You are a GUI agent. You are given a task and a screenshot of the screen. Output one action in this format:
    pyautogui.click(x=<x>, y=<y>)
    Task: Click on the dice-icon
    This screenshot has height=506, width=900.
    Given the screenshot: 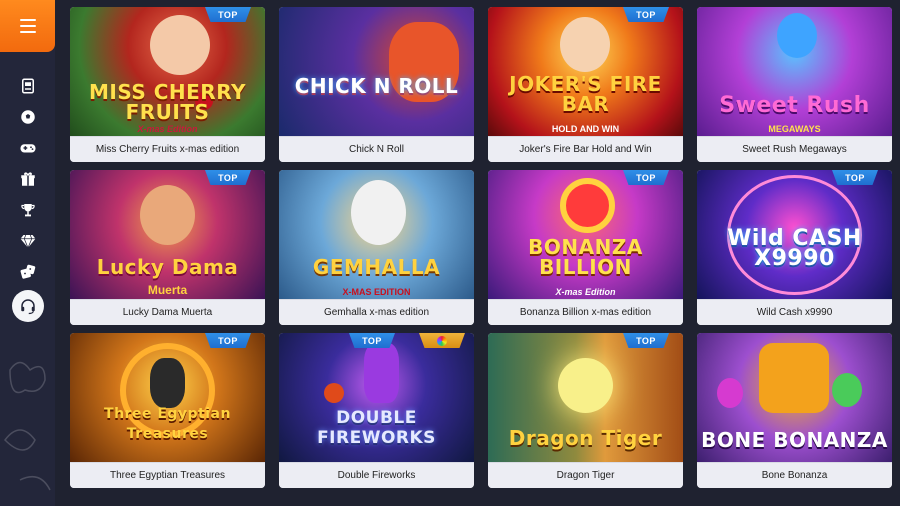 What is the action you would take?
    pyautogui.click(x=27, y=271)
    